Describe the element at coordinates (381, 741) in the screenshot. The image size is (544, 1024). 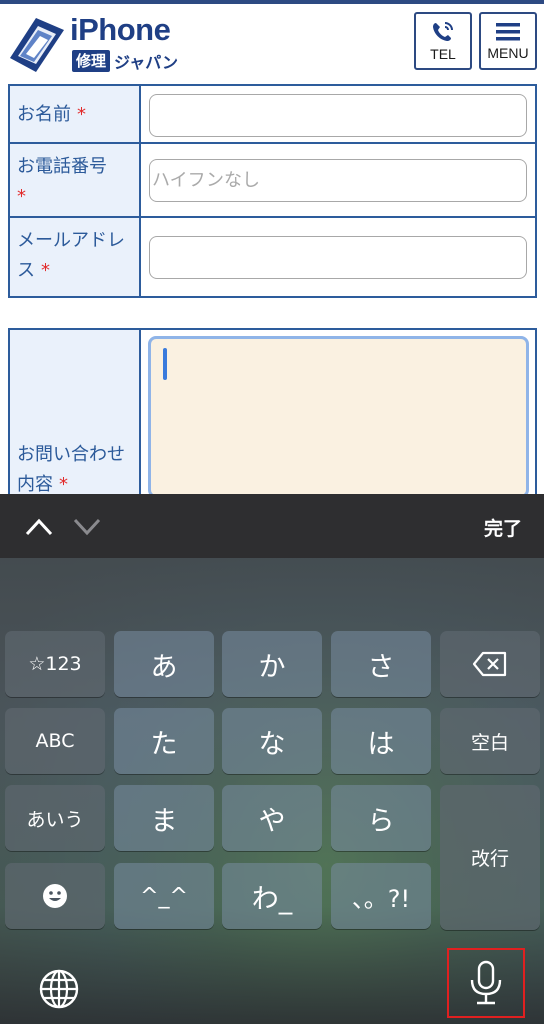
I see `key-ha: は` at that location.